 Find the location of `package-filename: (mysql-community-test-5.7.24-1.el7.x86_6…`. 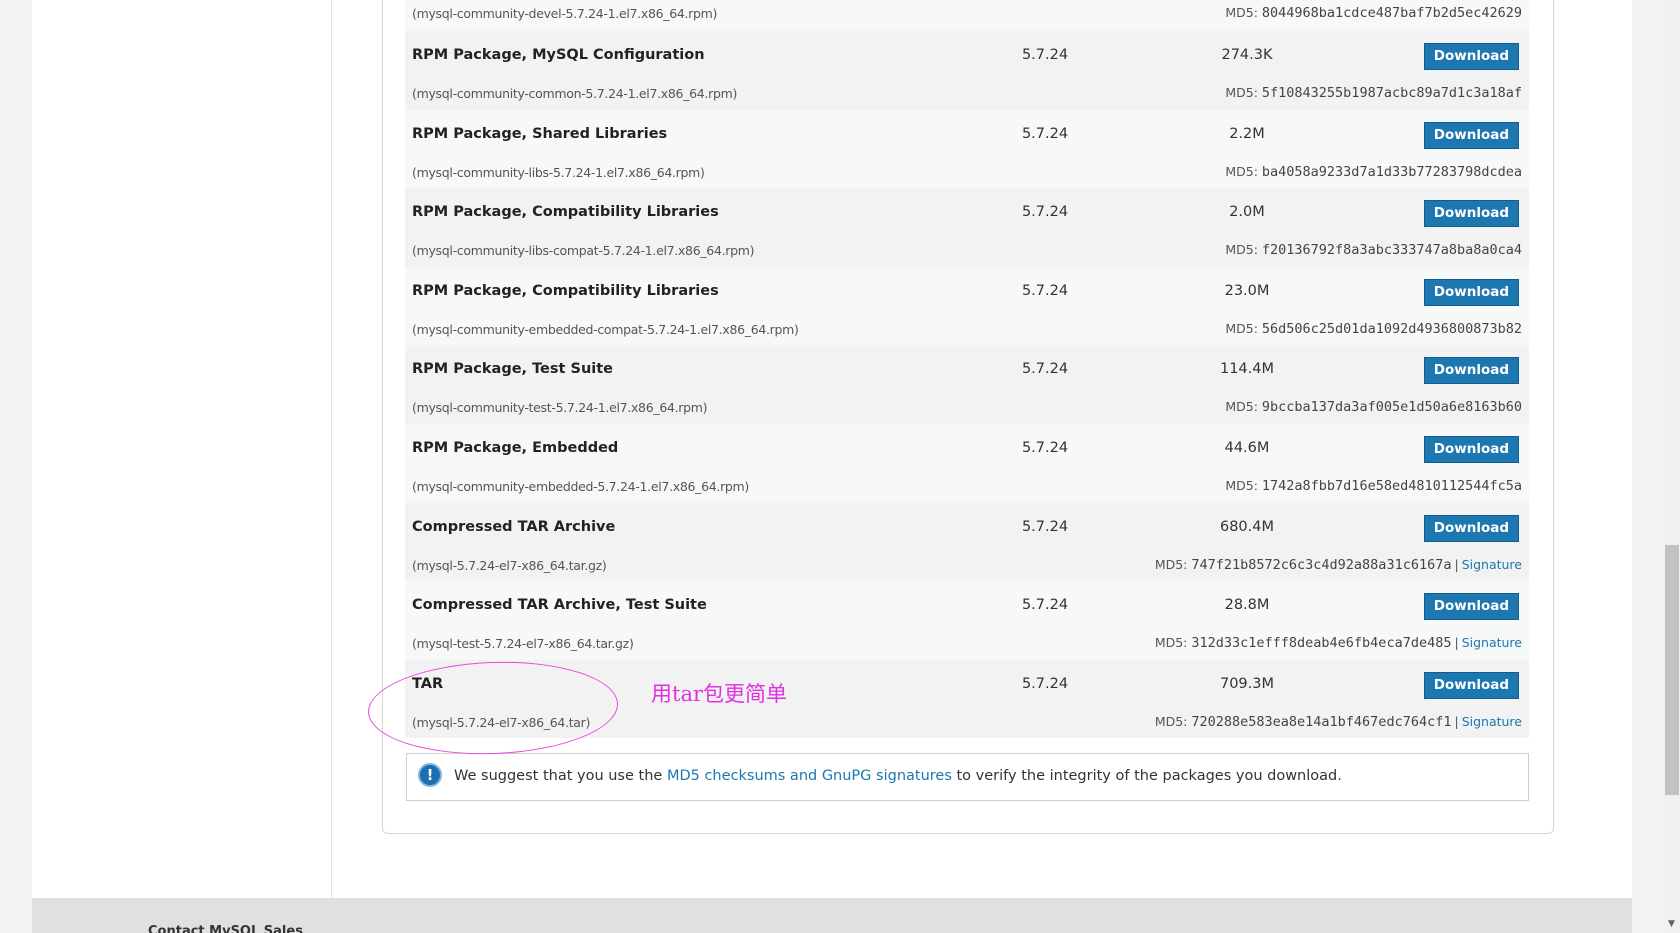

package-filename: (mysql-community-test-5.7.24-1.el7.x86_6… is located at coordinates (560, 408).